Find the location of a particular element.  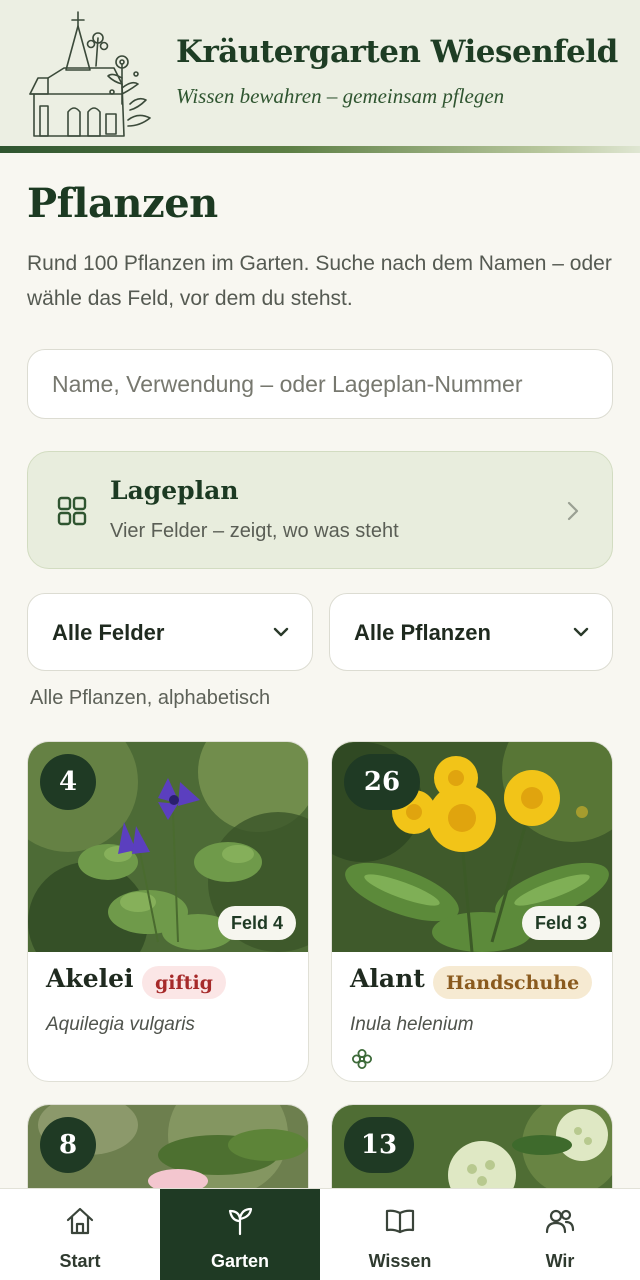

search-box is located at coordinates (320, 384).